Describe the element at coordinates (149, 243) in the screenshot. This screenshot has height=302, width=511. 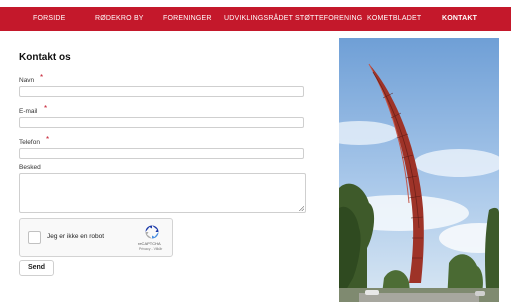
I see `recaptcha-brand: reCAPTCHA` at that location.